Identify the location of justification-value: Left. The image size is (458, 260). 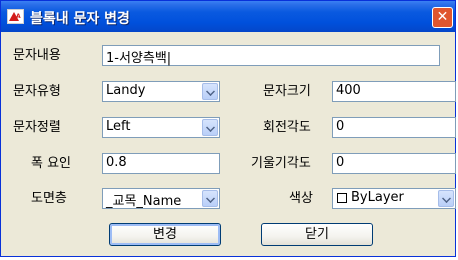
(118, 126).